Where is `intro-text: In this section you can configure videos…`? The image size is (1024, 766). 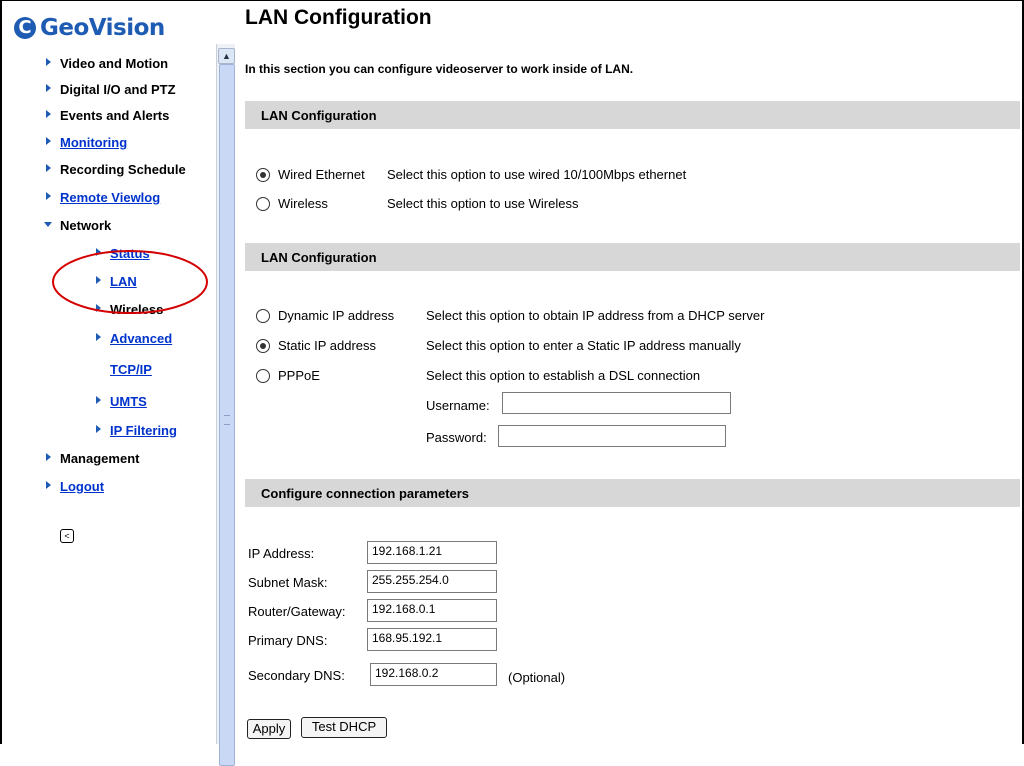 intro-text: In this section you can configure videos… is located at coordinates (439, 69).